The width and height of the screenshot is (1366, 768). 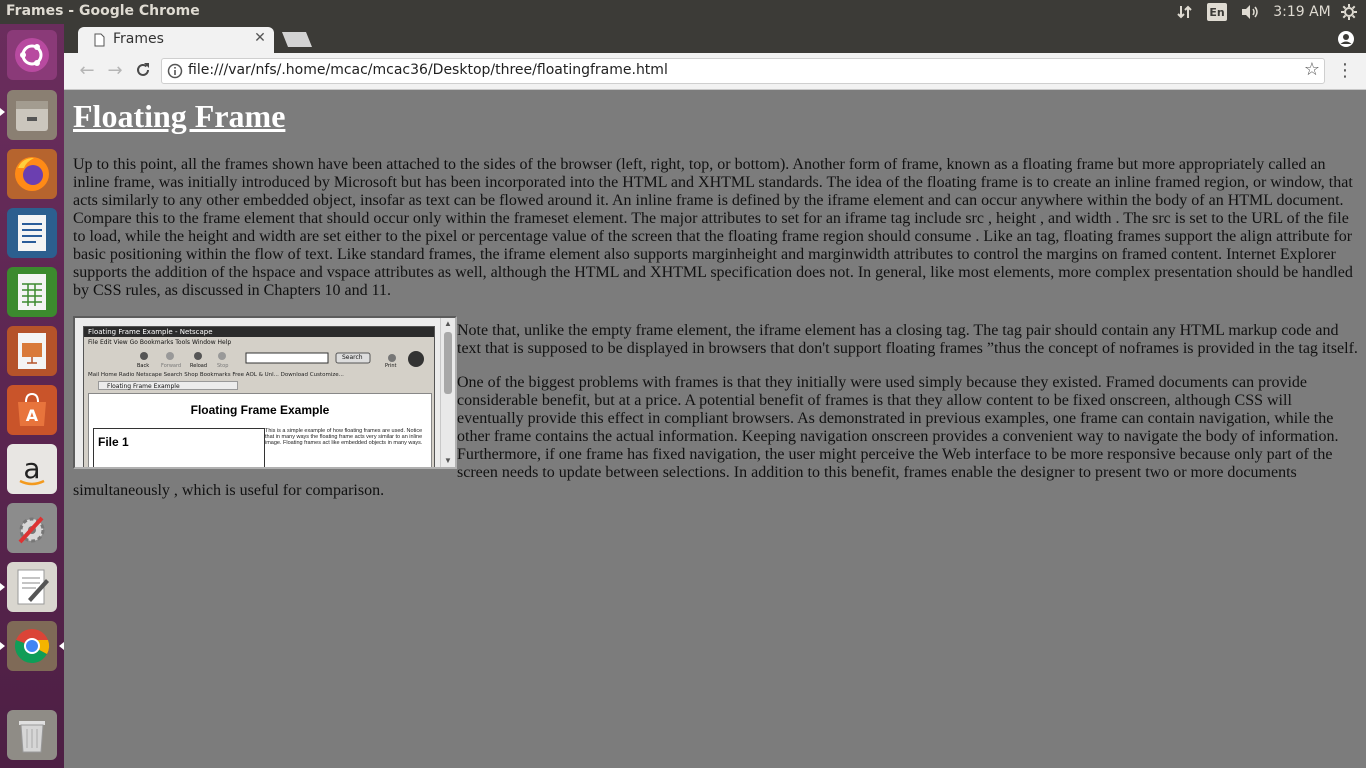 What do you see at coordinates (260, 38) in the screenshot?
I see `tab-close-icon: ✕` at bounding box center [260, 38].